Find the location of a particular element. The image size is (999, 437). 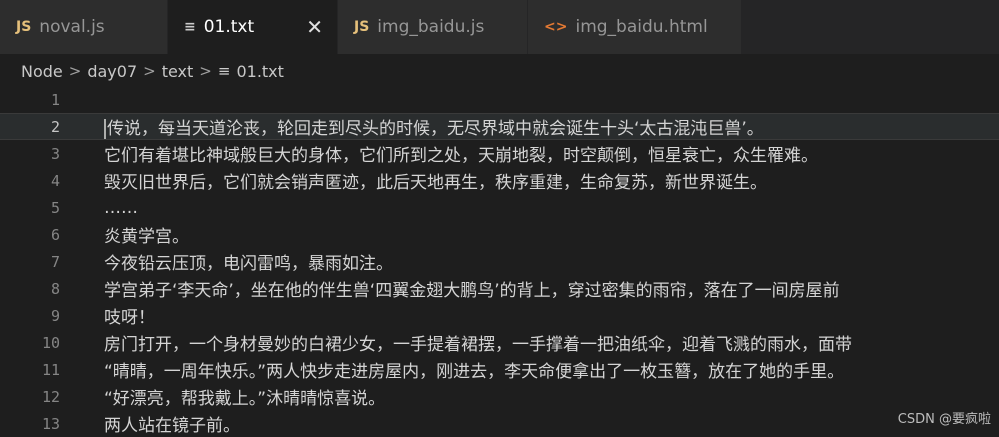

line-text: 吱呀！ is located at coordinates (129, 315).